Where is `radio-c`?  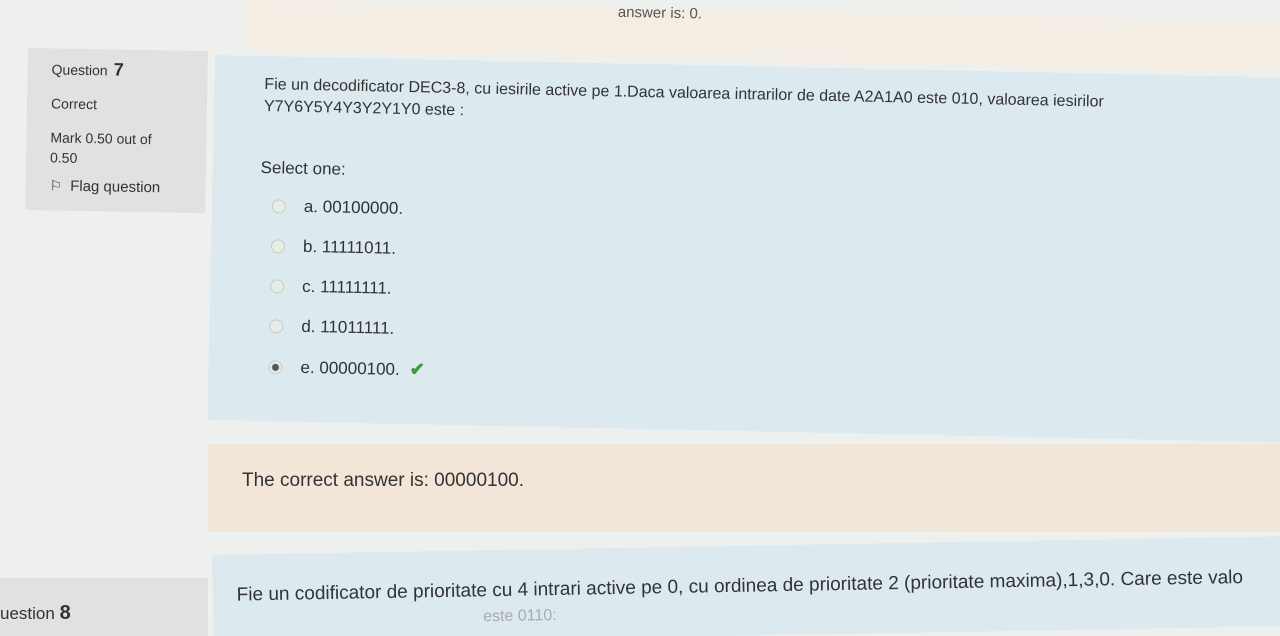
radio-c is located at coordinates (277, 286).